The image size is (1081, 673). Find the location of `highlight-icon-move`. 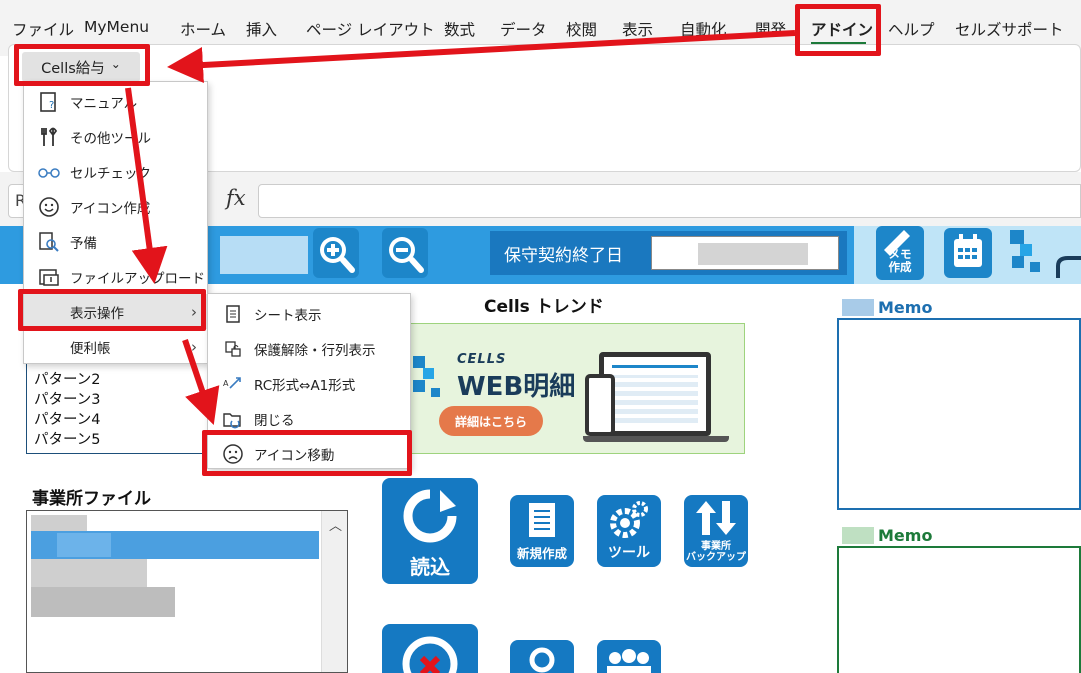

highlight-icon-move is located at coordinates (307, 453).